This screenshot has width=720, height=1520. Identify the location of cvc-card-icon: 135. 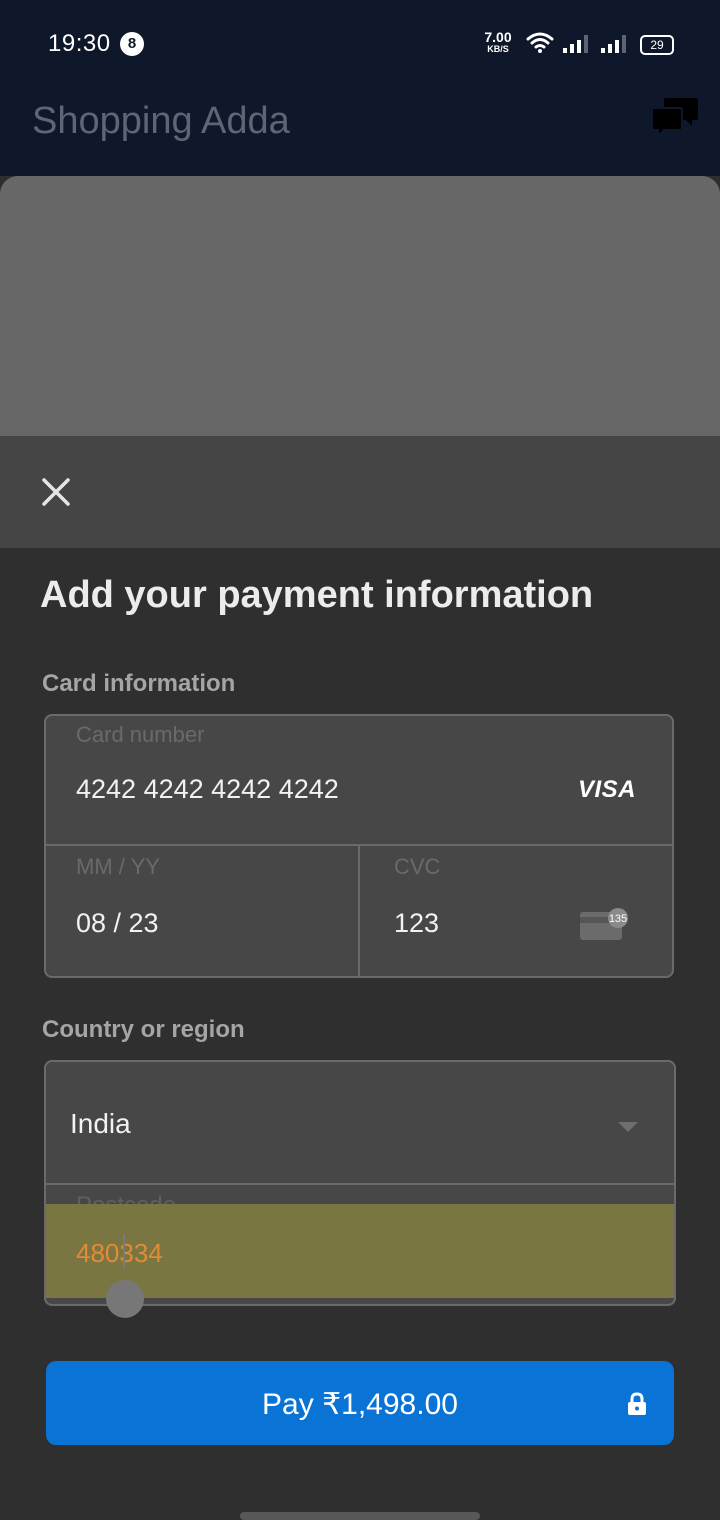
(604, 924).